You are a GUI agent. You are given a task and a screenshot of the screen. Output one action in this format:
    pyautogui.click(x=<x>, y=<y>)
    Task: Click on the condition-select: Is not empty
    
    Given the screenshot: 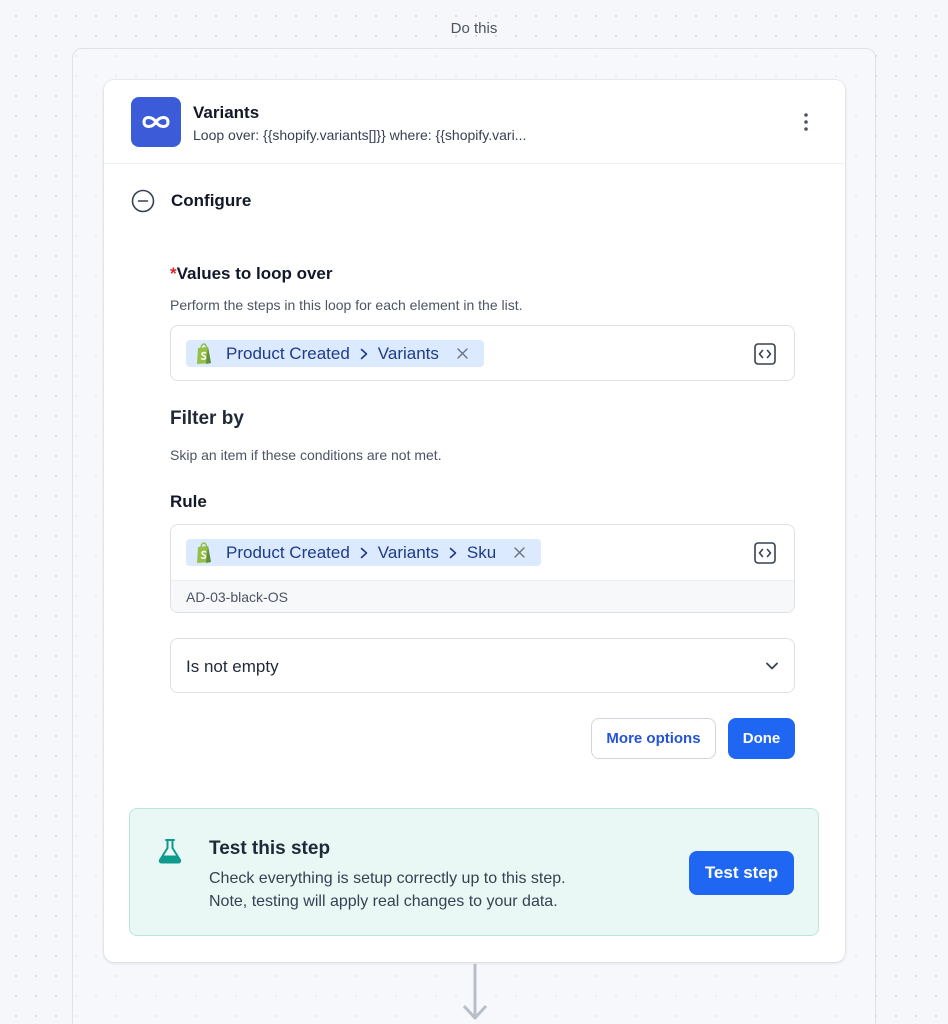 What is the action you would take?
    pyautogui.click(x=482, y=665)
    